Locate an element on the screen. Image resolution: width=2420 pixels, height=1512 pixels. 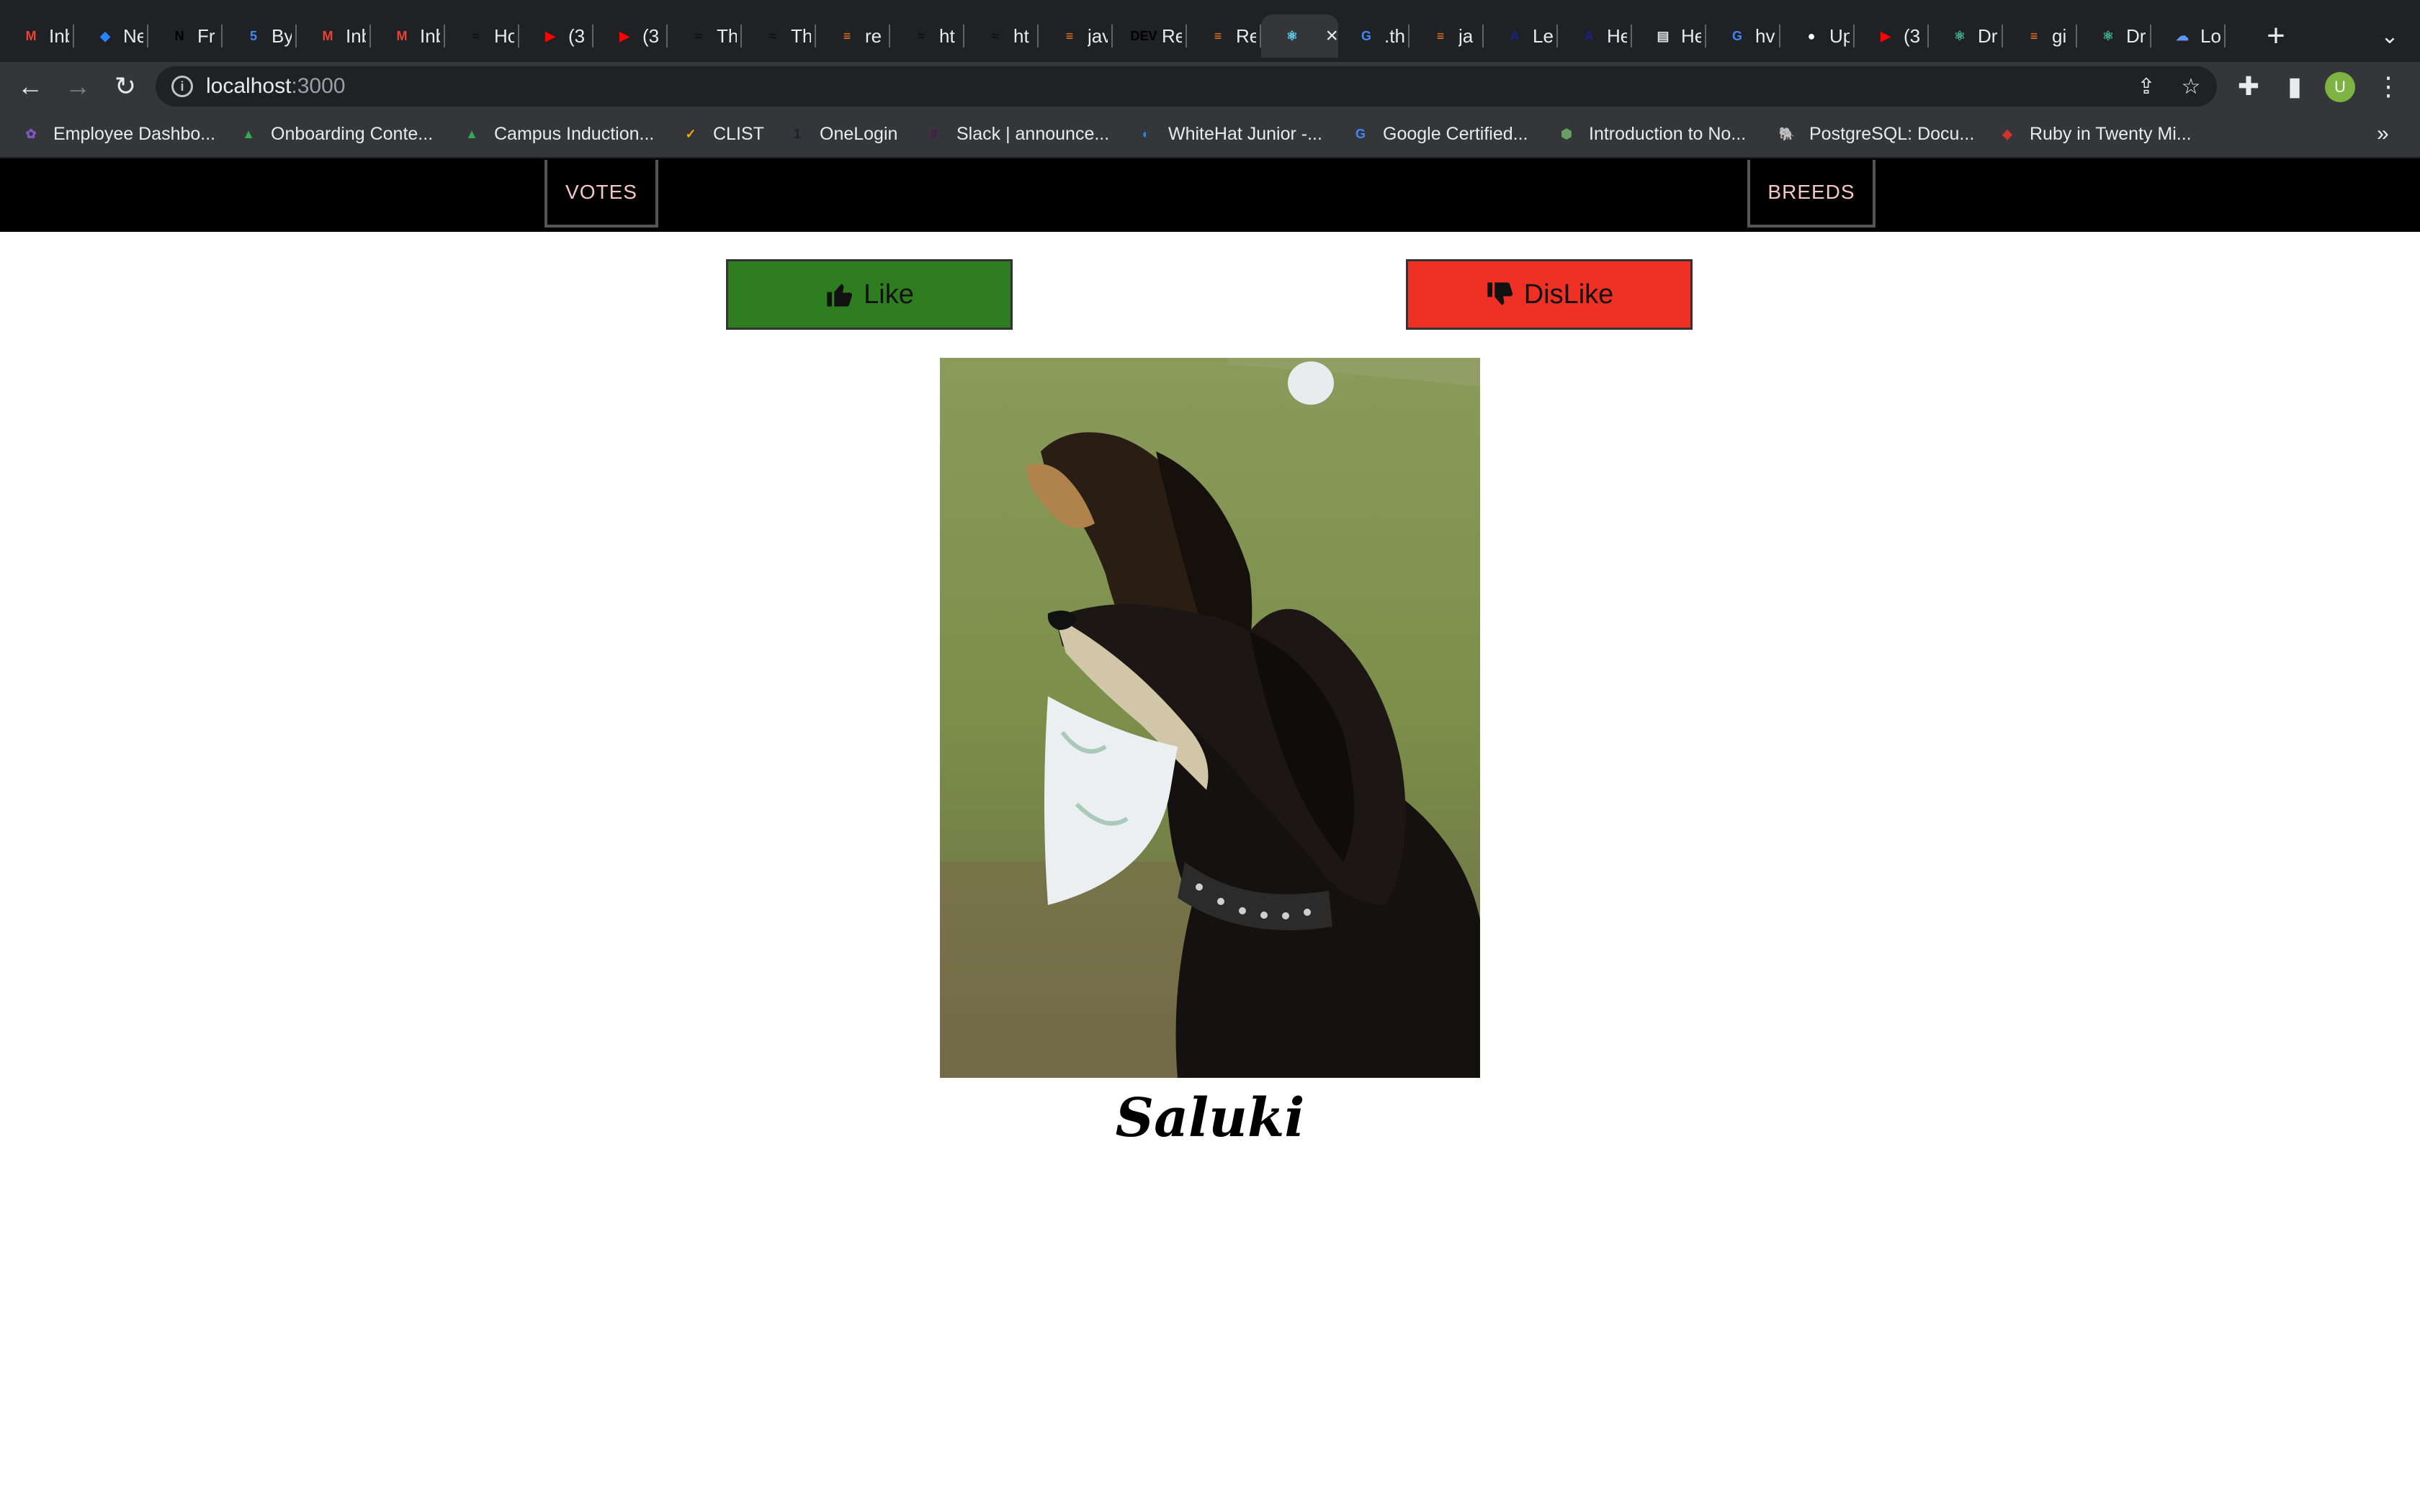
browser-tab: G .th is located at coordinates (1372, 36).